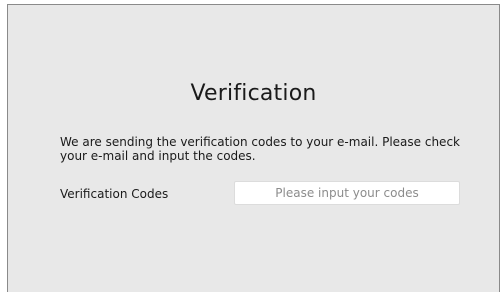 The width and height of the screenshot is (503, 294). I want to click on verification-codes-label: Verification Codes, so click(114, 194).